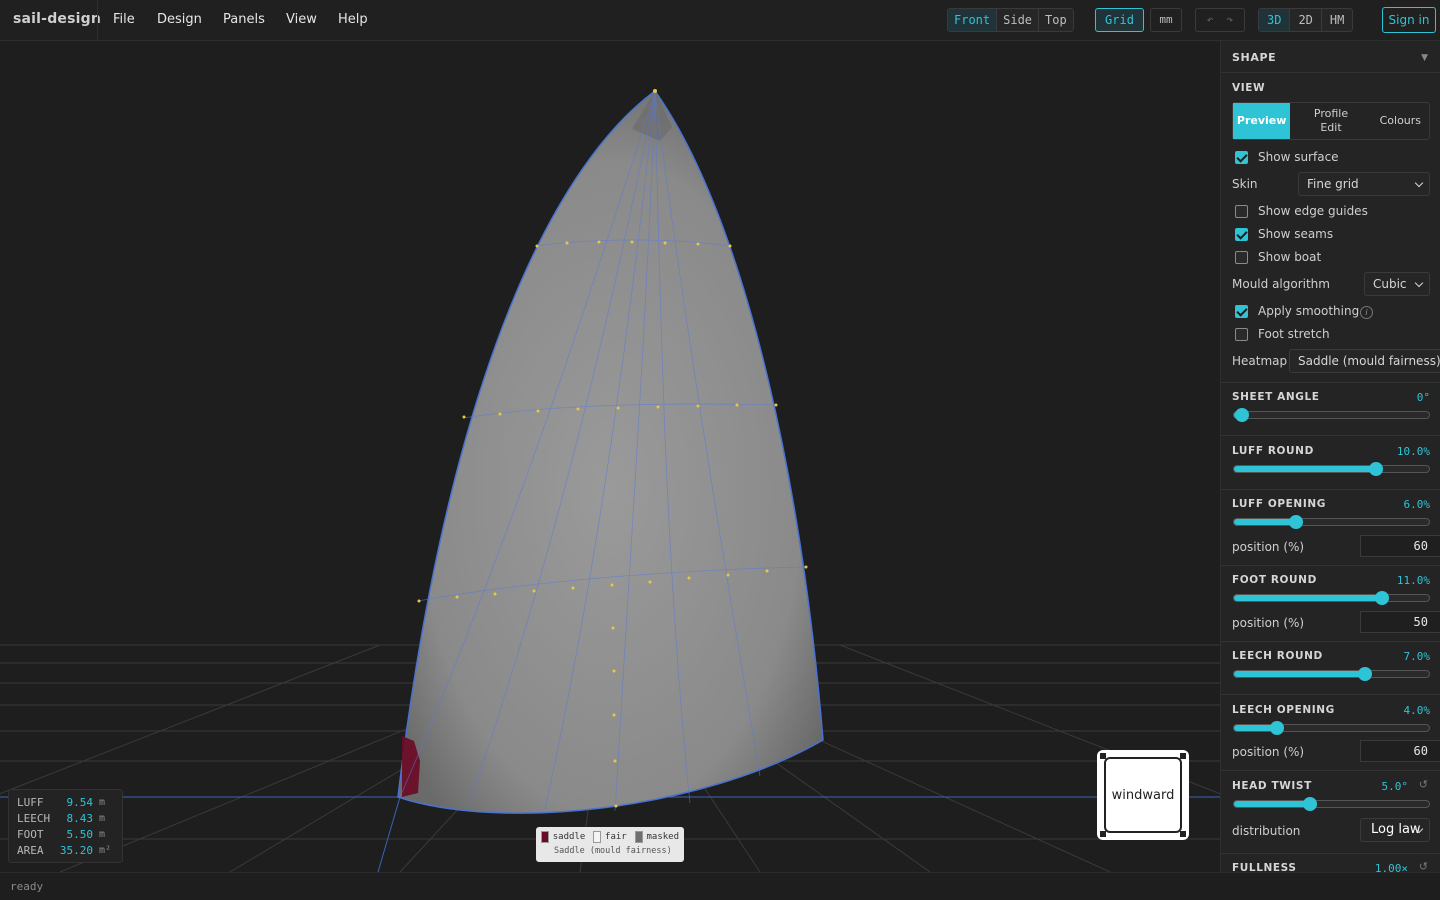 This screenshot has width=1440, height=900. What do you see at coordinates (1331, 674) in the screenshot?
I see `leech-round-slider` at bounding box center [1331, 674].